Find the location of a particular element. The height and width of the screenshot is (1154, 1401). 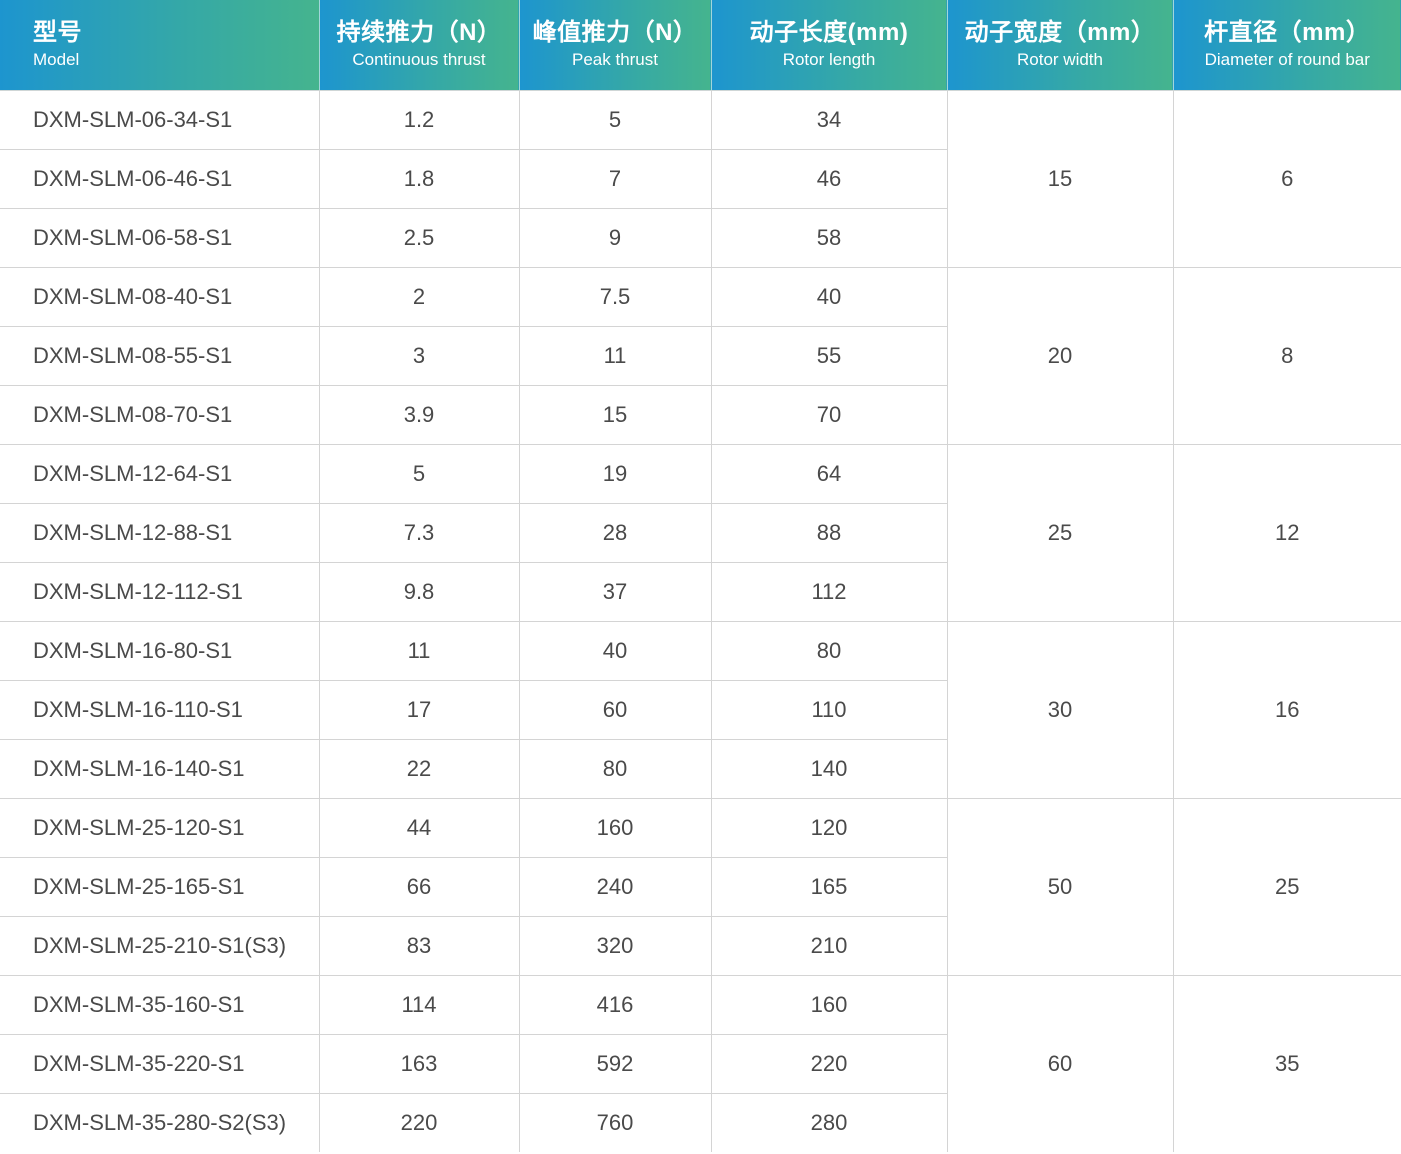

model-cell: DXM-SLM-25-165-S1 is located at coordinates (159, 887).